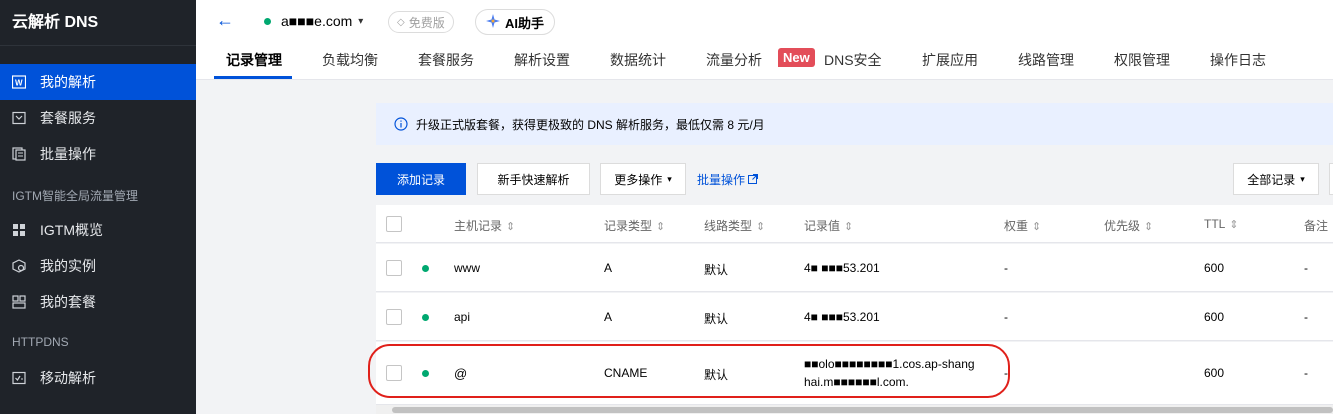 Image resolution: width=1333 pixels, height=414 pixels. Describe the element at coordinates (40, 342) in the screenshot. I see `sidebar-group-httpdns: HTTPDNS` at that location.